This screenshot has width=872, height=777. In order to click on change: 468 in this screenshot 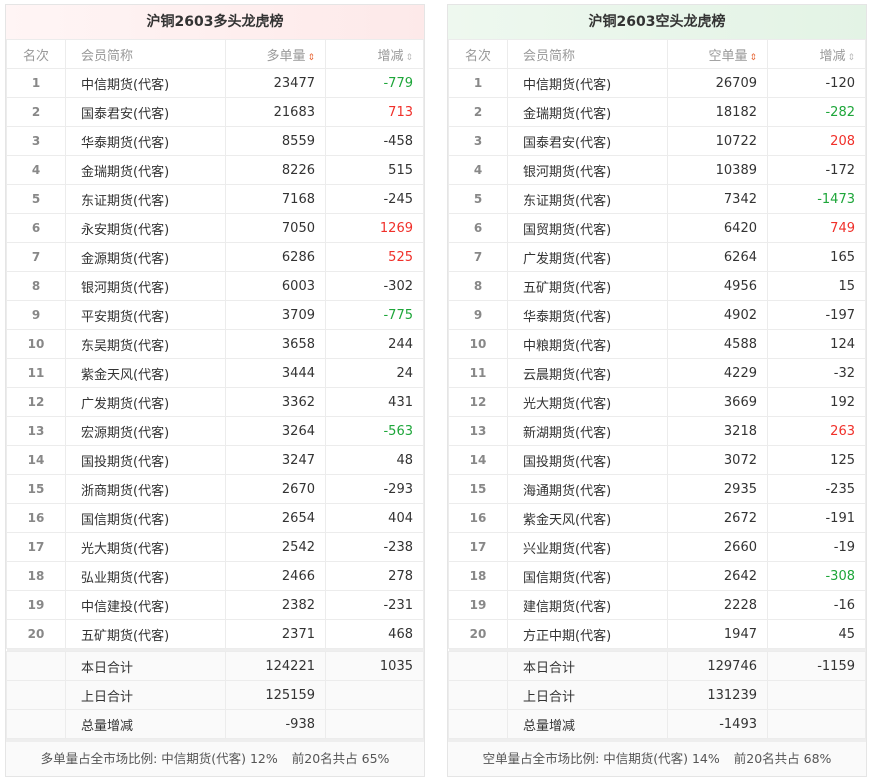, I will do `click(374, 634)`.